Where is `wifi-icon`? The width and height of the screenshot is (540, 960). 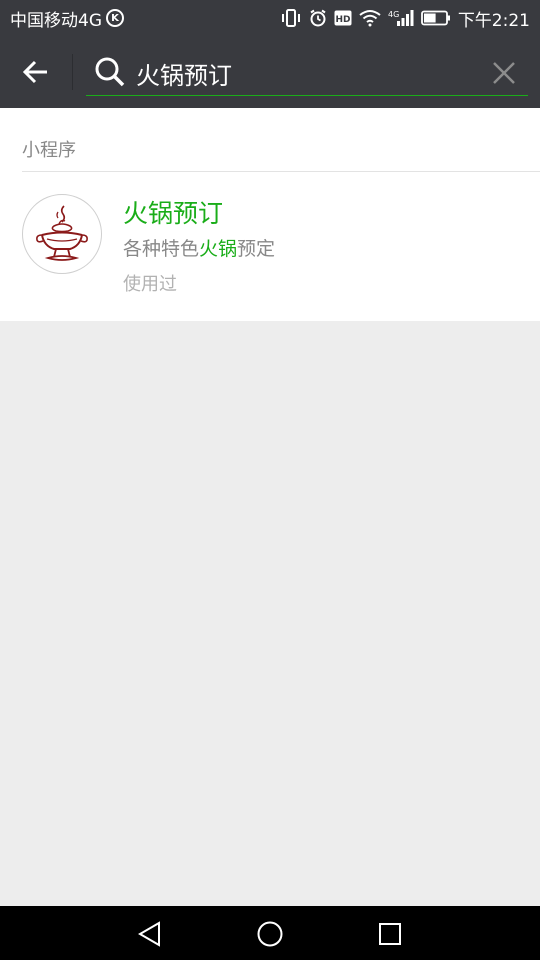
wifi-icon is located at coordinates (370, 18).